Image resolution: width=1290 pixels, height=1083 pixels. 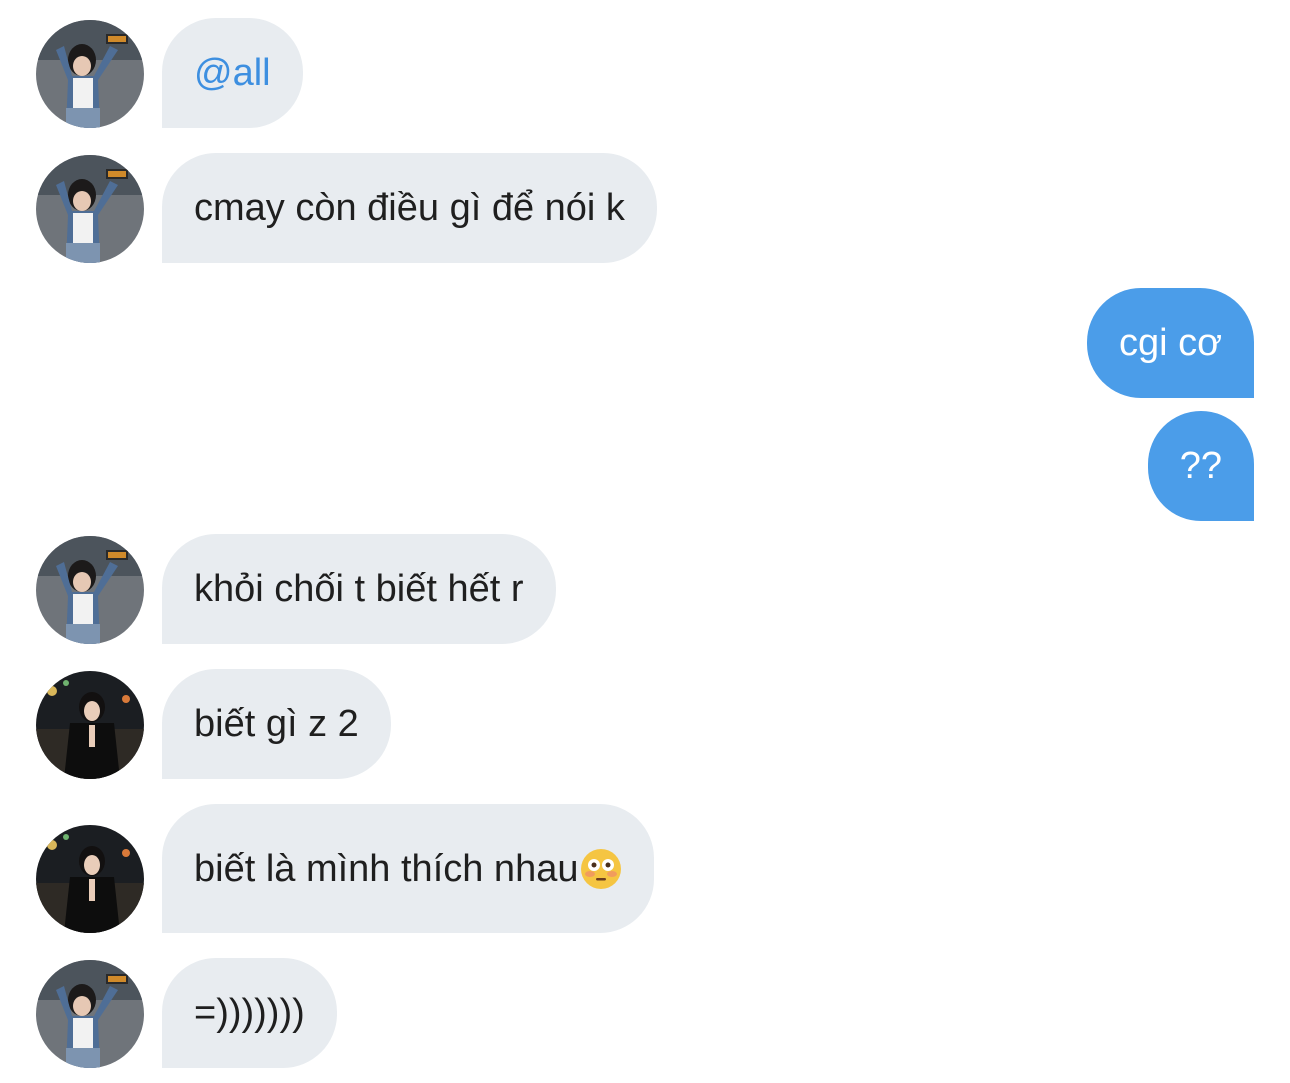 I want to click on message-bubble: ??, so click(x=1200, y=466).